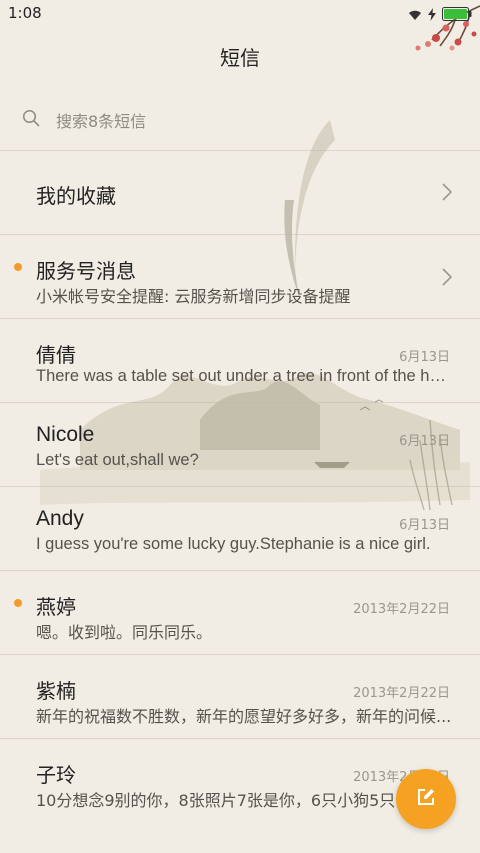  Describe the element at coordinates (240, 612) in the screenshot. I see `list-item: 燕婷 2013年2月22日 嗯。收到啦。同乐同乐。` at that location.